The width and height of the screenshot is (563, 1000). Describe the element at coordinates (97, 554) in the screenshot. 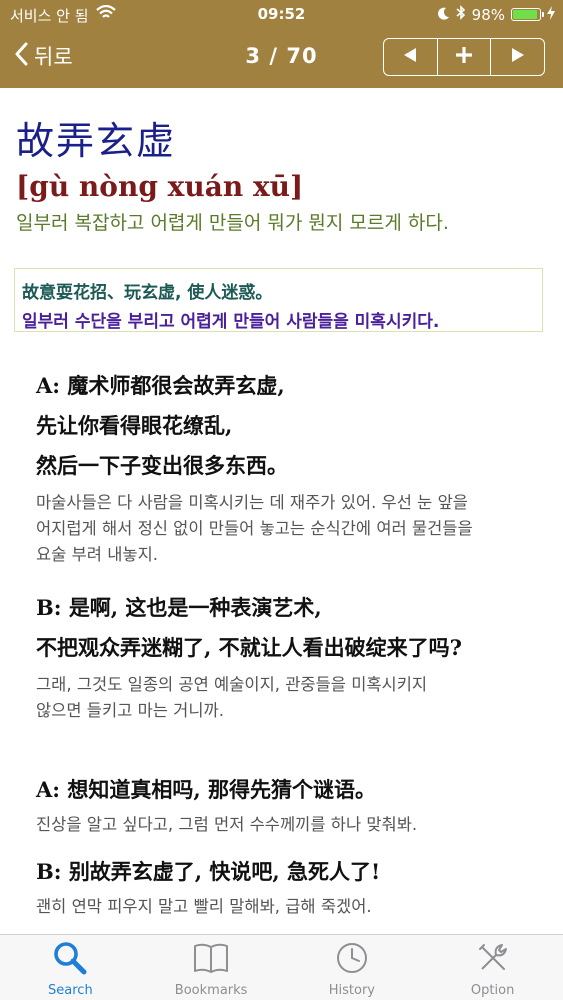

I see `example-translation: 요술 부려 내놓지.` at that location.